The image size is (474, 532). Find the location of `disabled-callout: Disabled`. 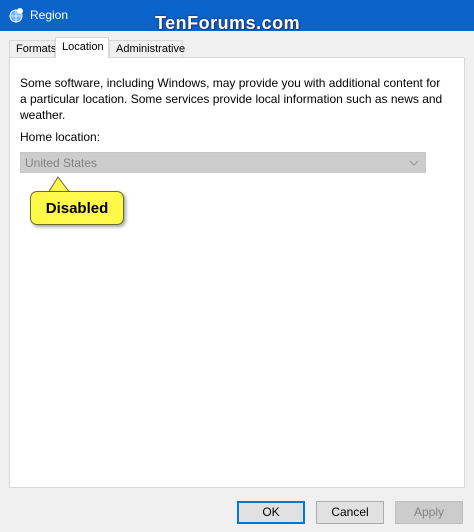

disabled-callout: Disabled is located at coordinates (77, 208).